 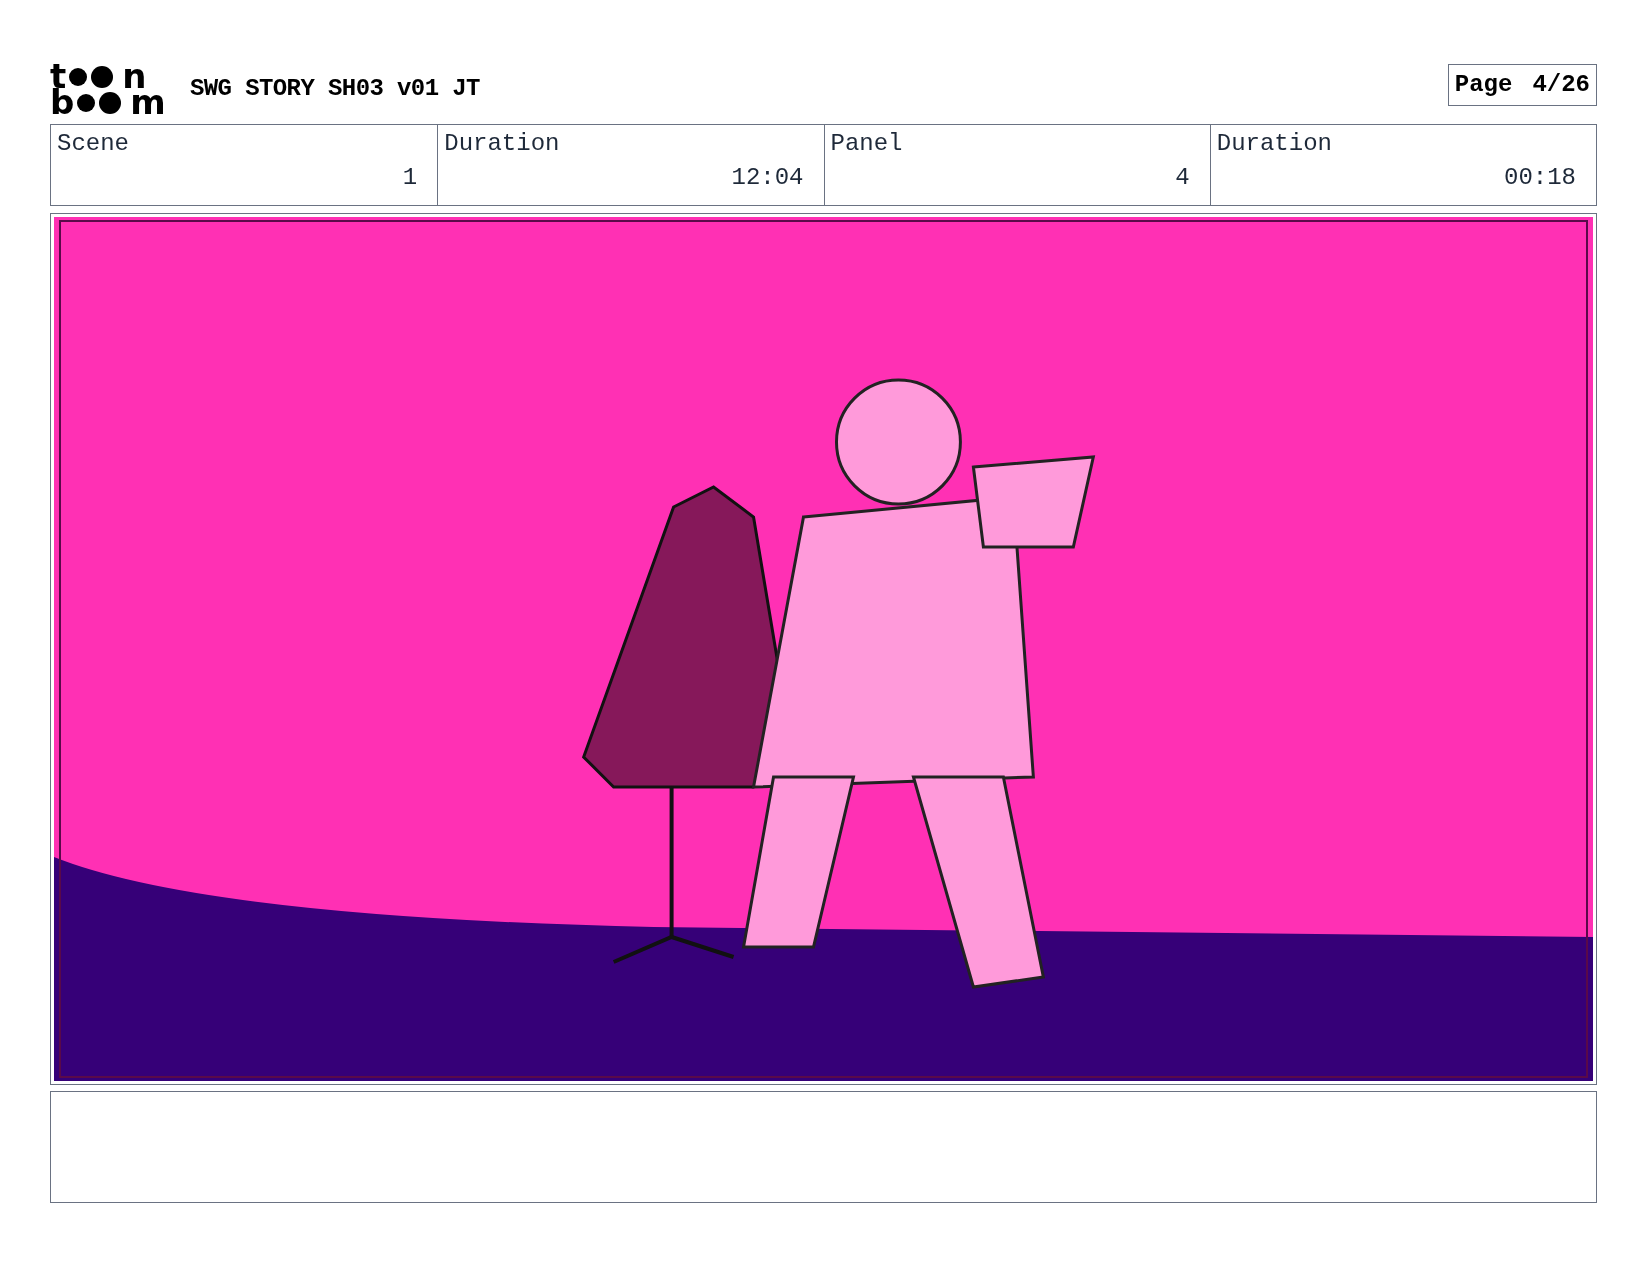 What do you see at coordinates (767, 178) in the screenshot?
I see `field-value: 12:04` at bounding box center [767, 178].